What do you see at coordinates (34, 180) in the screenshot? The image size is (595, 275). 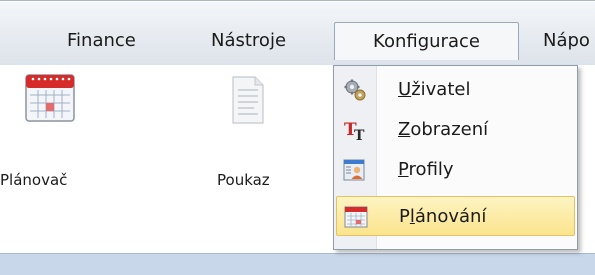 I see `planovac-label: Plánovač` at bounding box center [34, 180].